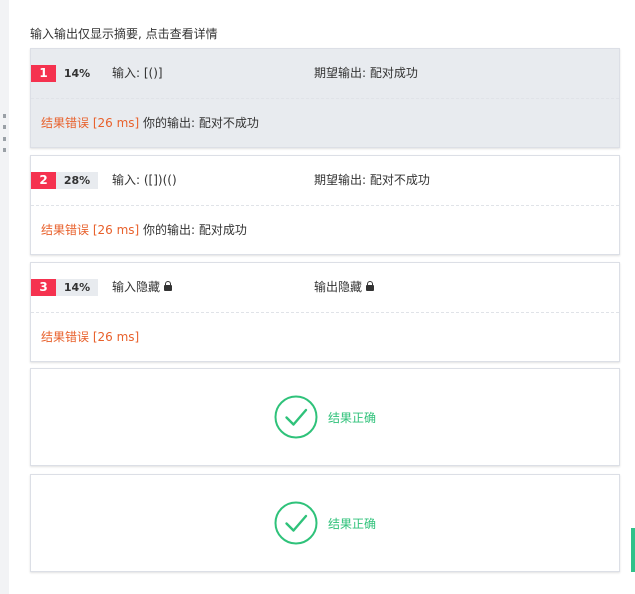 The image size is (635, 594). What do you see at coordinates (201, 123) in the screenshot?
I see `actual-output: 你的输出: 配对不成功` at bounding box center [201, 123].